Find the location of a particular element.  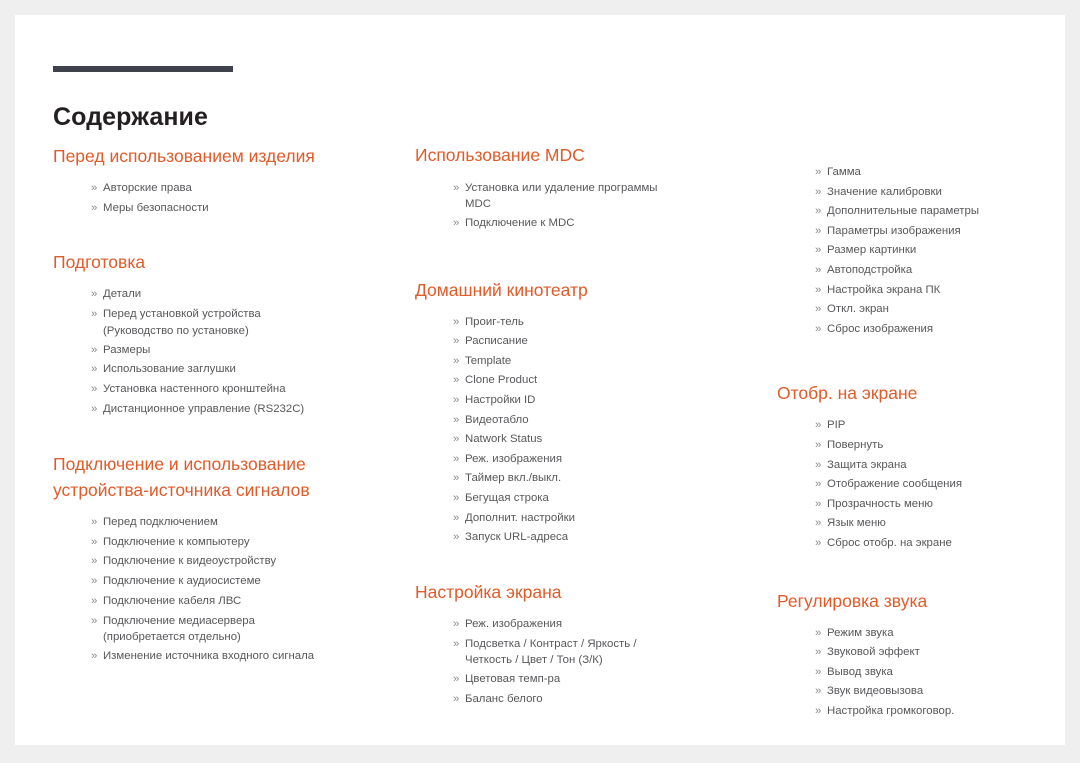

toc-item: » Сброс изображения is located at coordinates (946, 330).